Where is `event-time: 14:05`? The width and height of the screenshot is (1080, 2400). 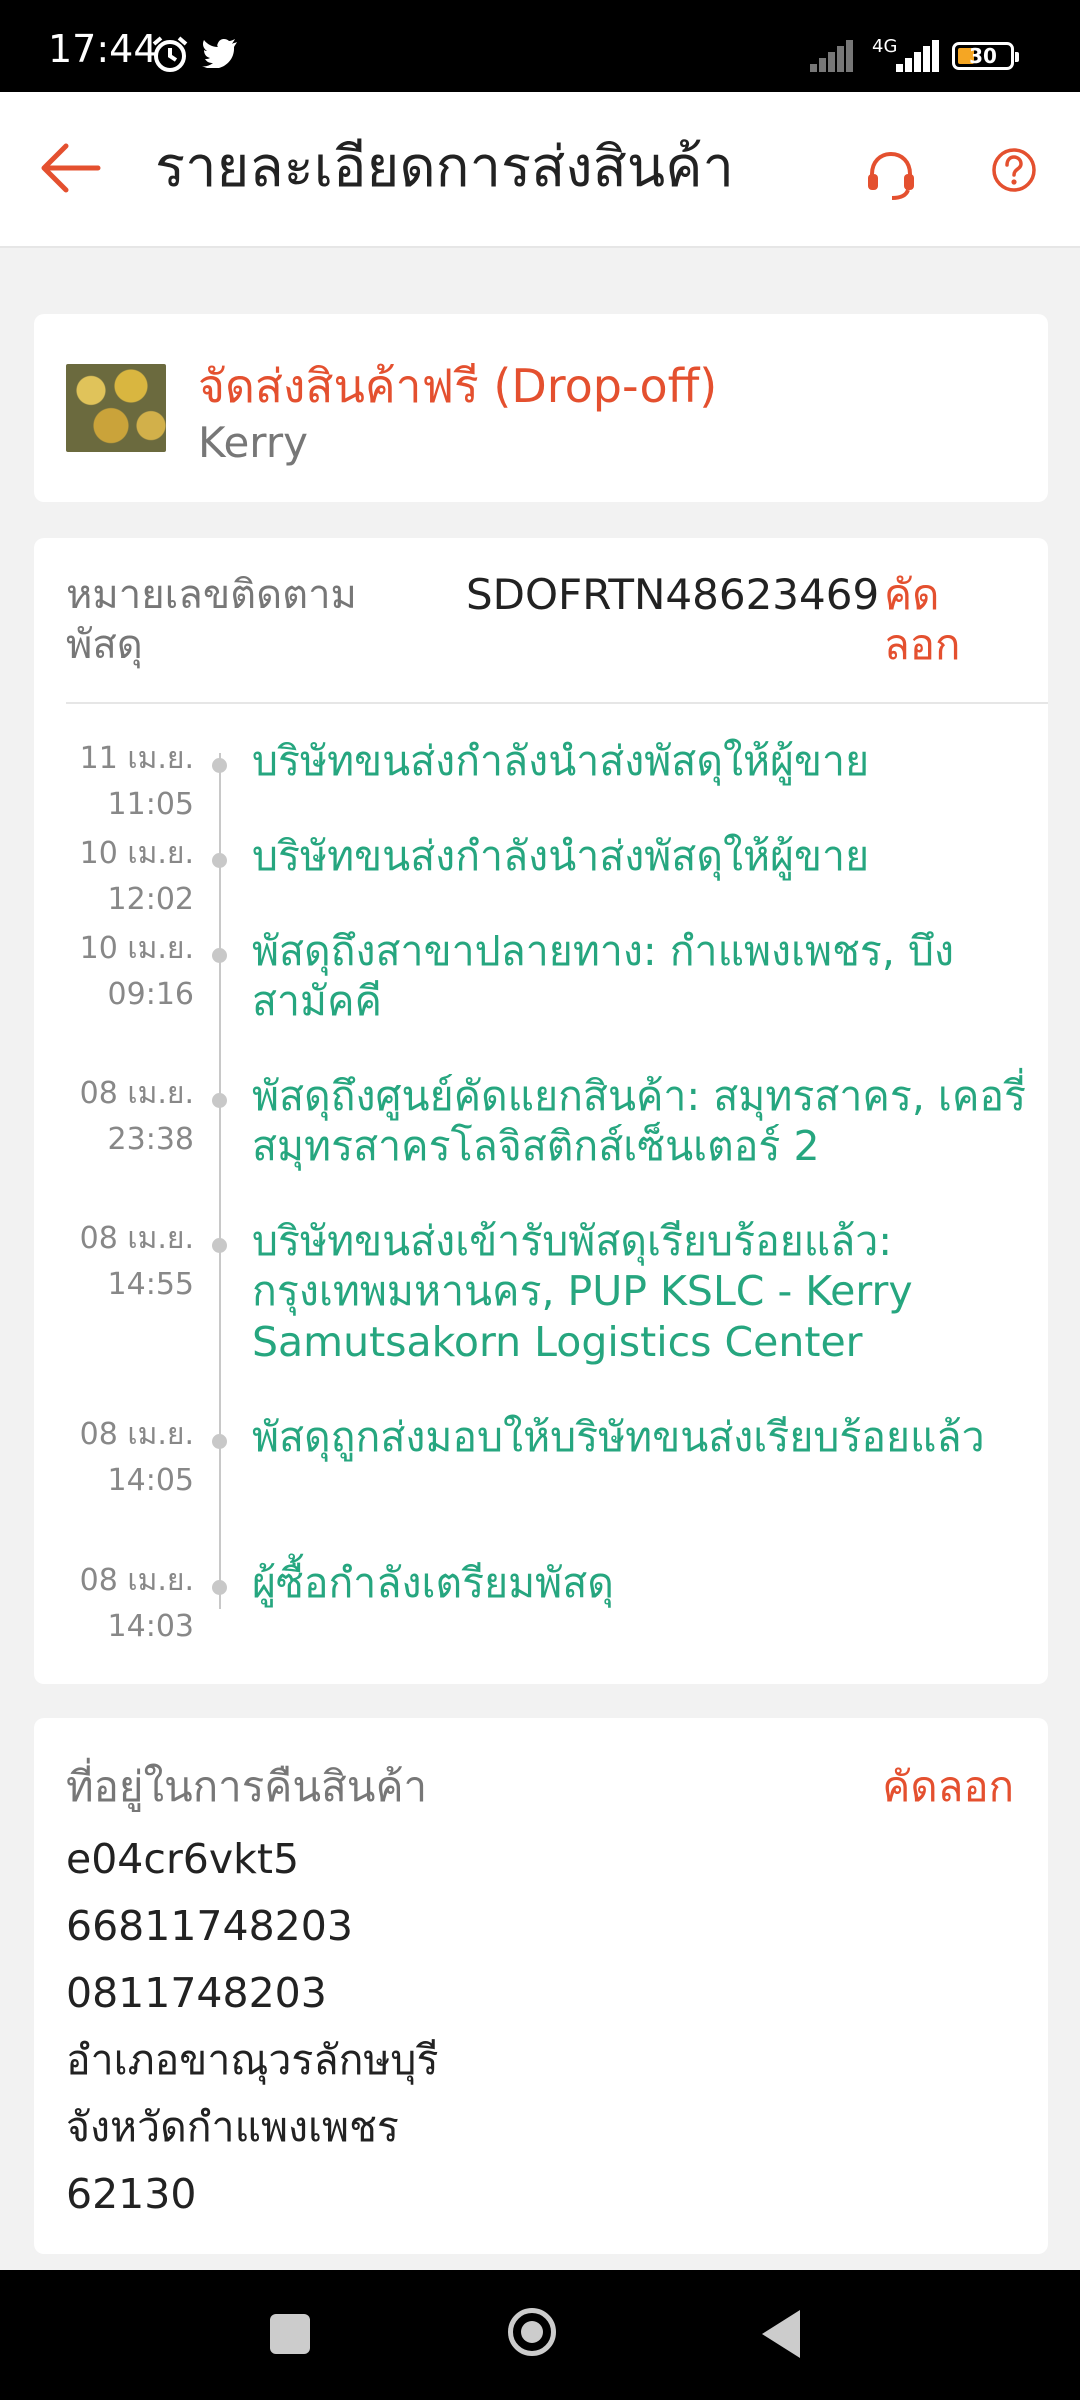 event-time: 14:05 is located at coordinates (150, 1480).